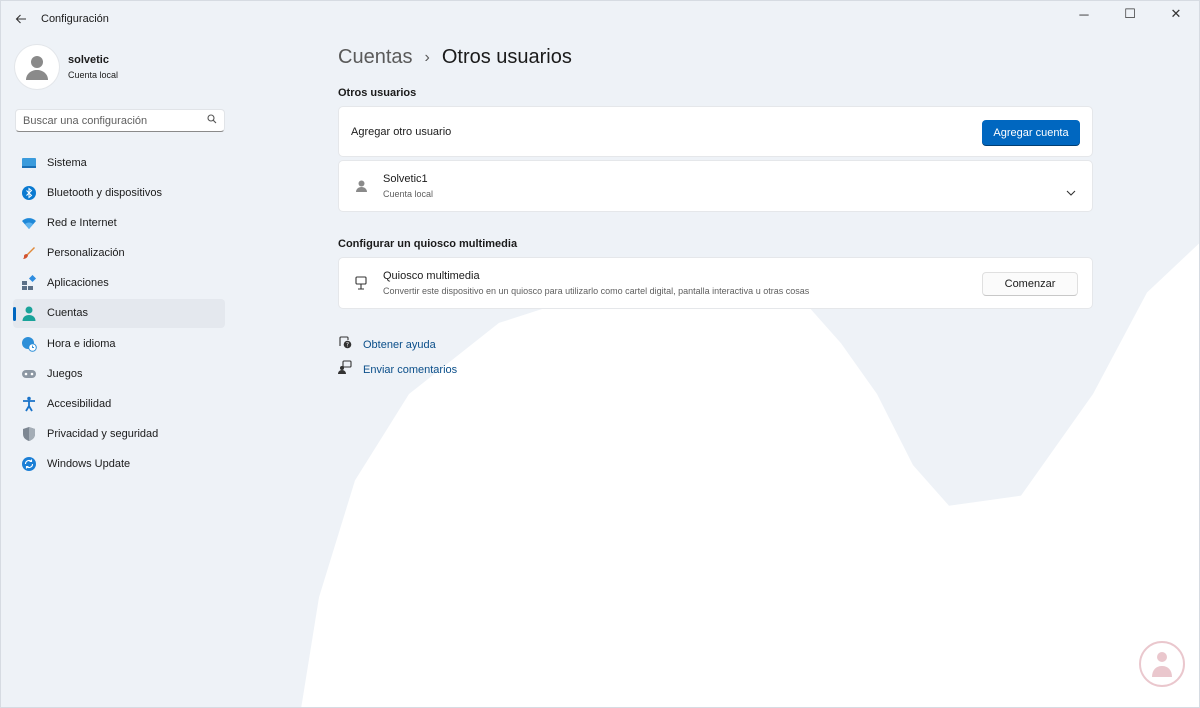 This screenshot has width=1200, height=708. I want to click on breadcrumb: Cuentas › Otros usuarios, so click(455, 57).